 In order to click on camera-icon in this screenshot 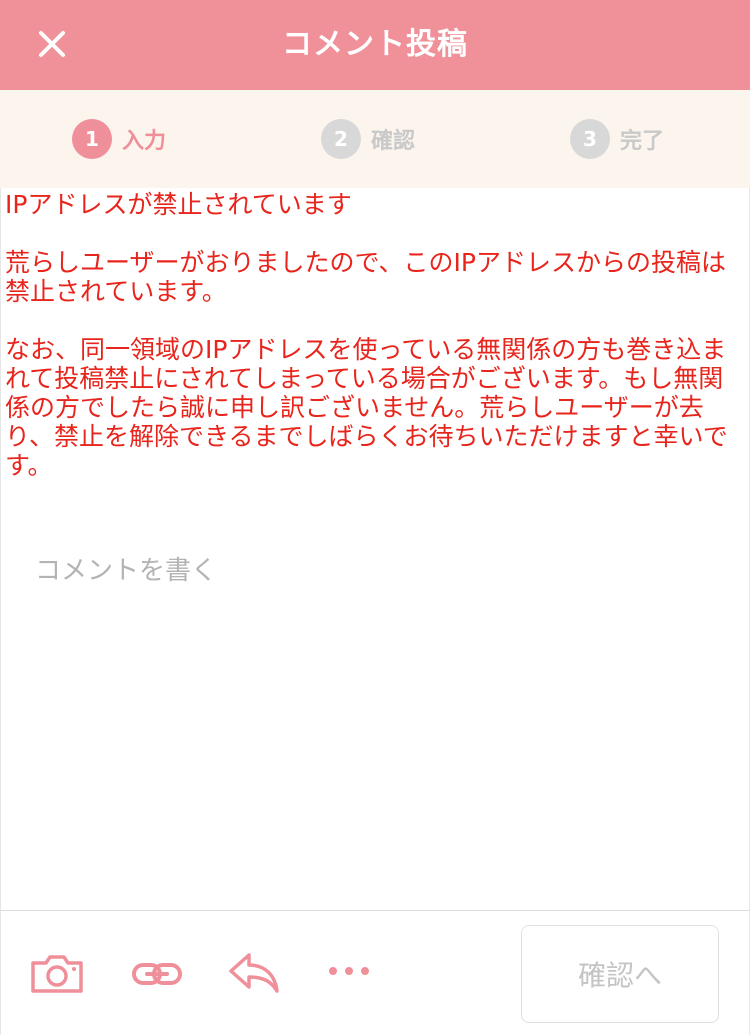, I will do `click(57, 974)`.